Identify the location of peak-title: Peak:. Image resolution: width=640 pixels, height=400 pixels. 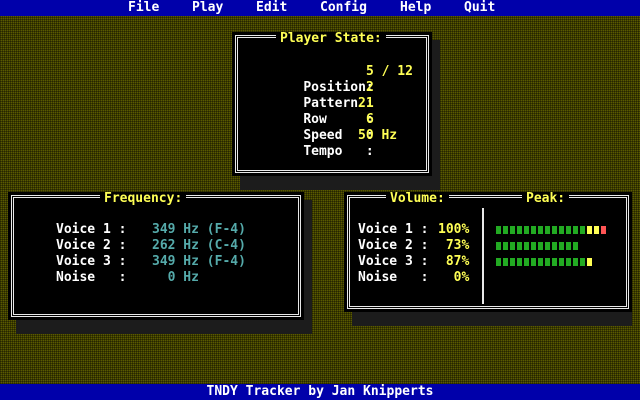
(546, 199).